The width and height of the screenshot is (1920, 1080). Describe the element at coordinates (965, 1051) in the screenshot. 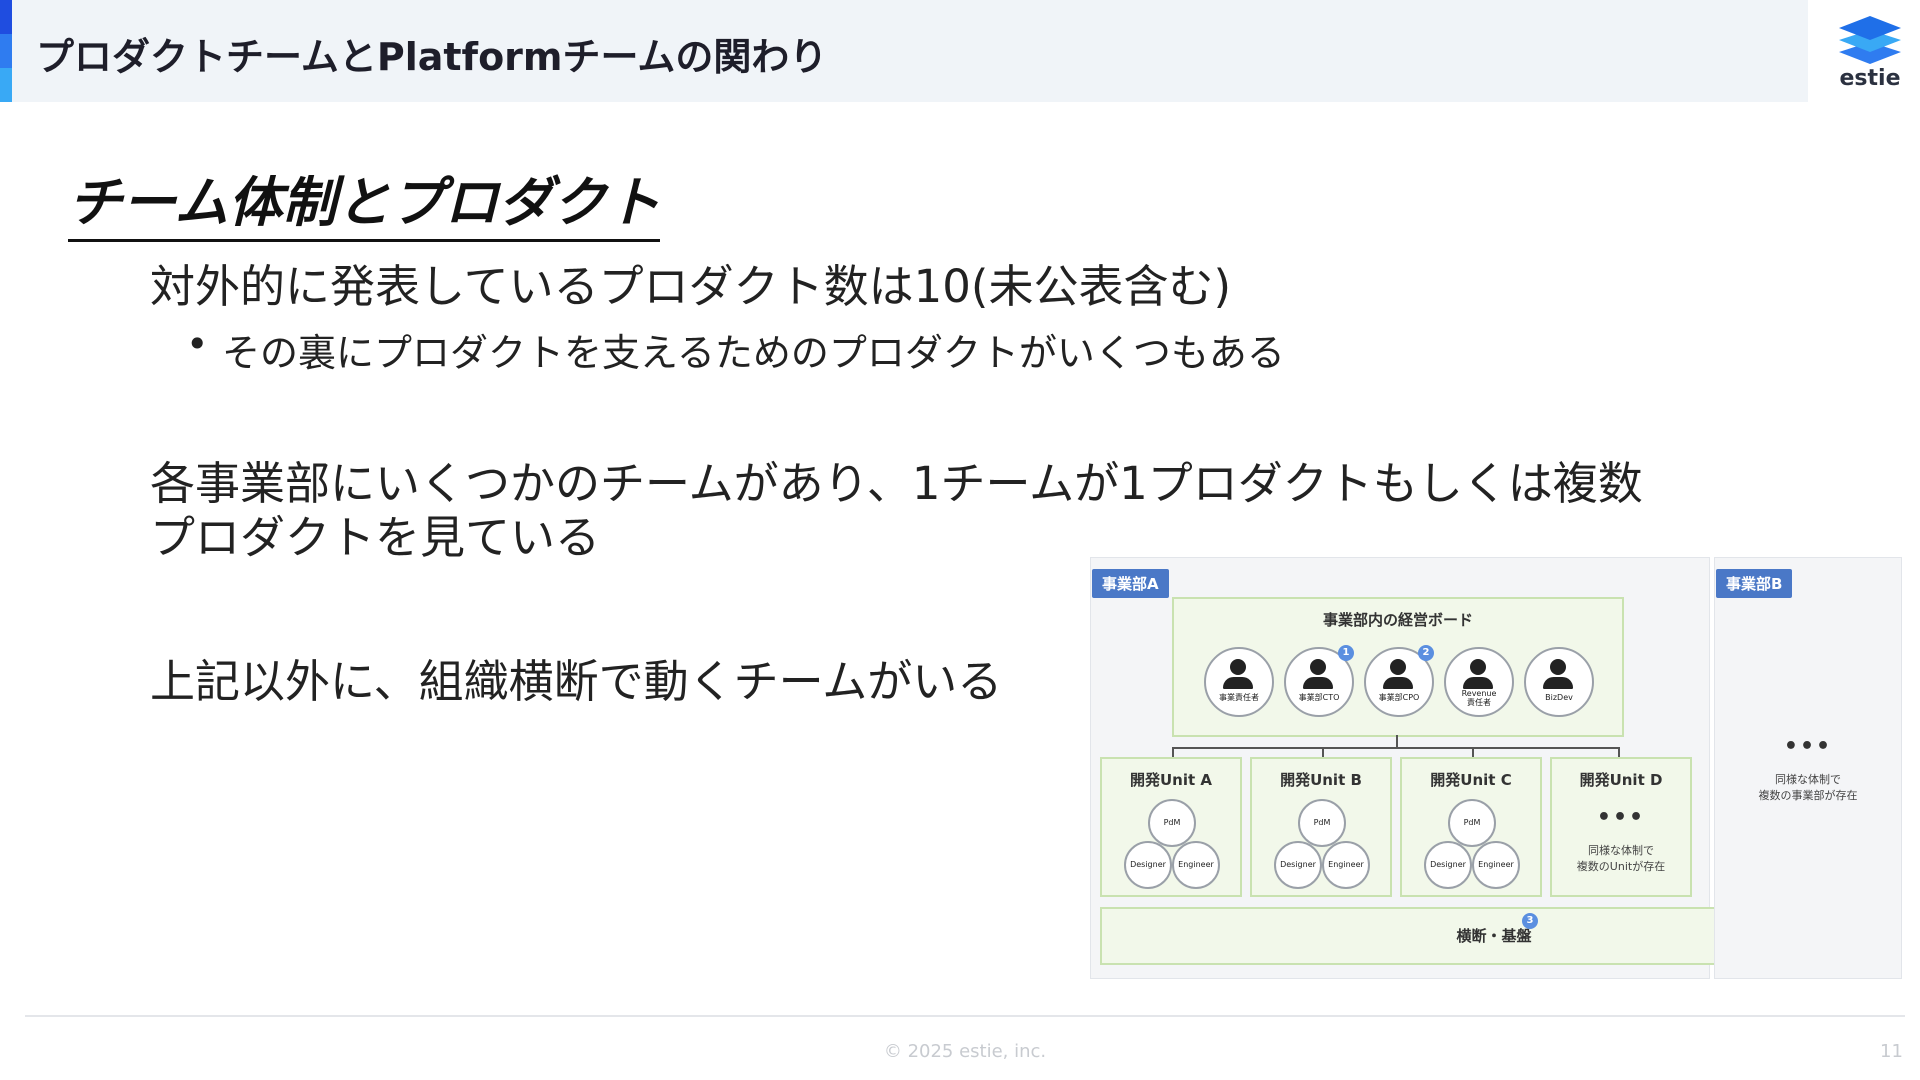

I see `copyright: © 2025 estie, inc.` at that location.